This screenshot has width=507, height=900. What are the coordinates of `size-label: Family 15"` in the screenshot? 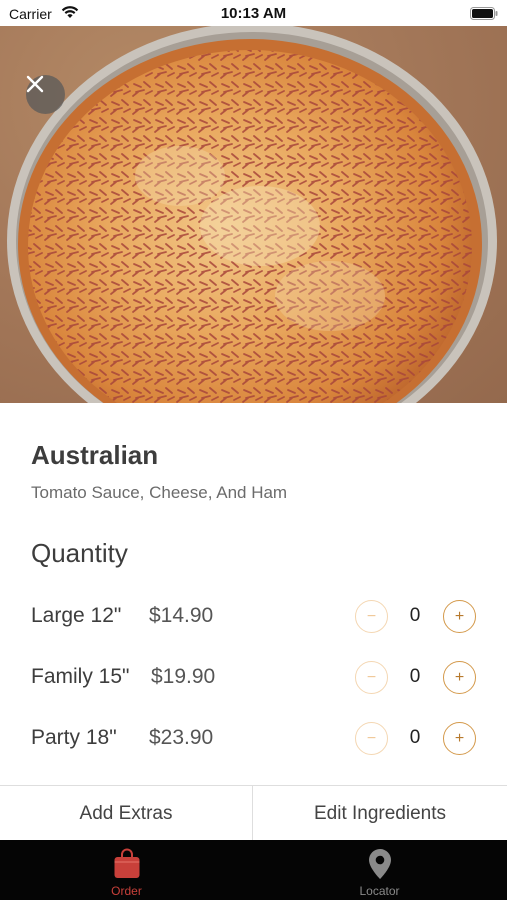 It's located at (80, 676).